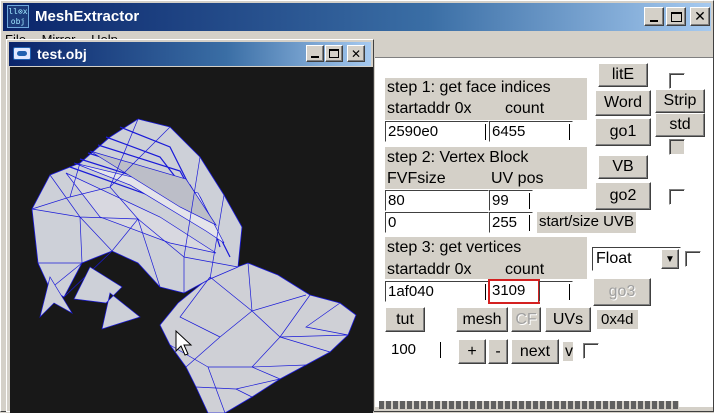  Describe the element at coordinates (429, 108) in the screenshot. I see `step1-startaddr-label: startaddr 0x` at that location.